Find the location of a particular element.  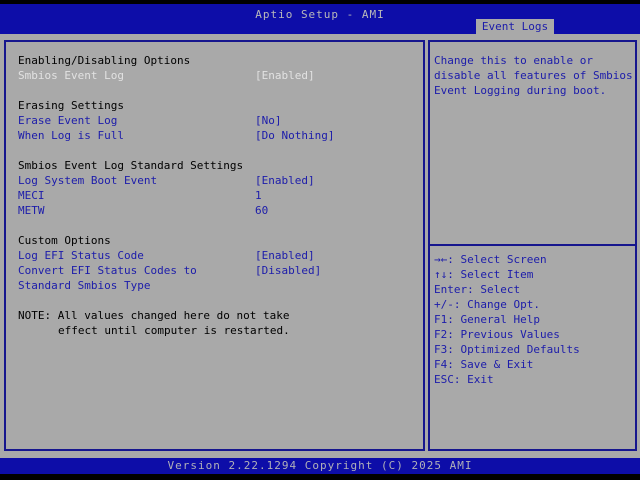

hotkey-select-item: ↑↓: Select Item is located at coordinates (484, 274).